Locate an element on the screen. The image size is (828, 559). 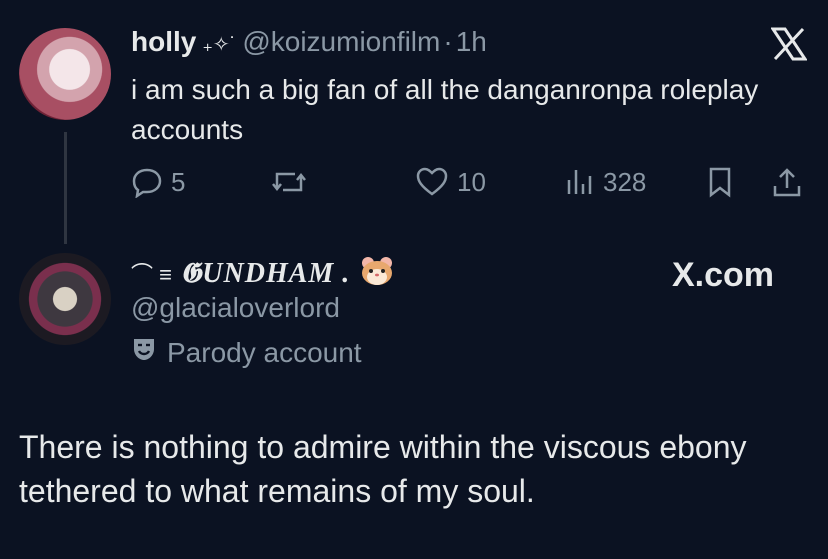
bookmark-icon is located at coordinates (720, 182).